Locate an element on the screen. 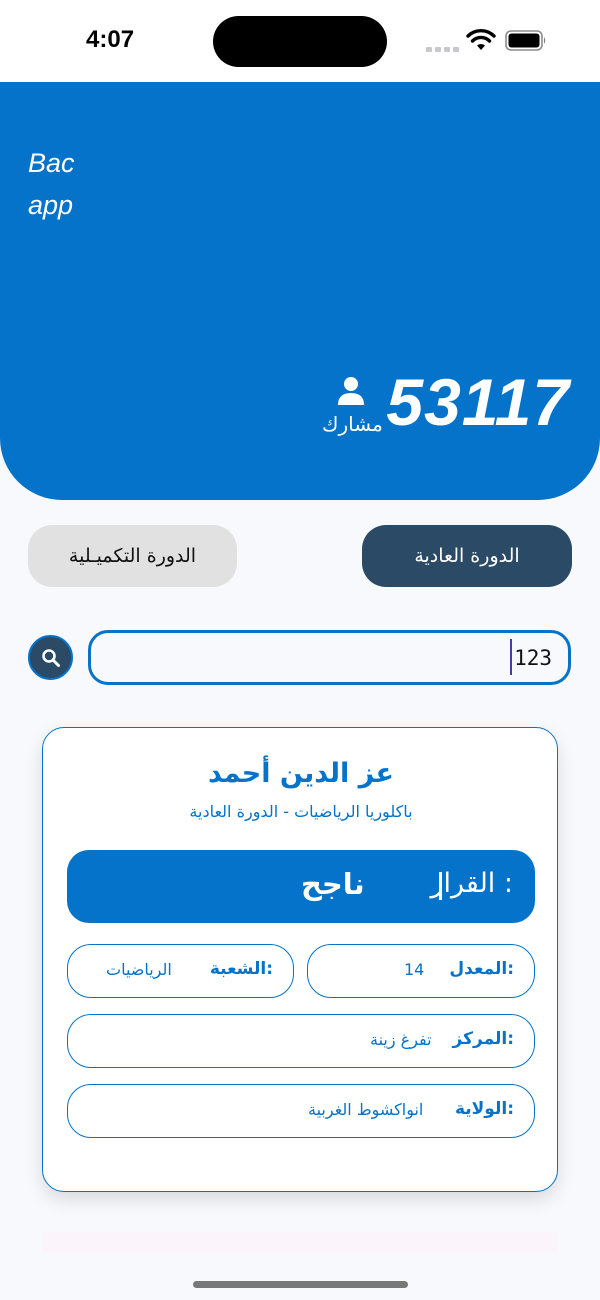 This screenshot has height=1300, width=600. status-bar: 4:07 is located at coordinates (300, 41).